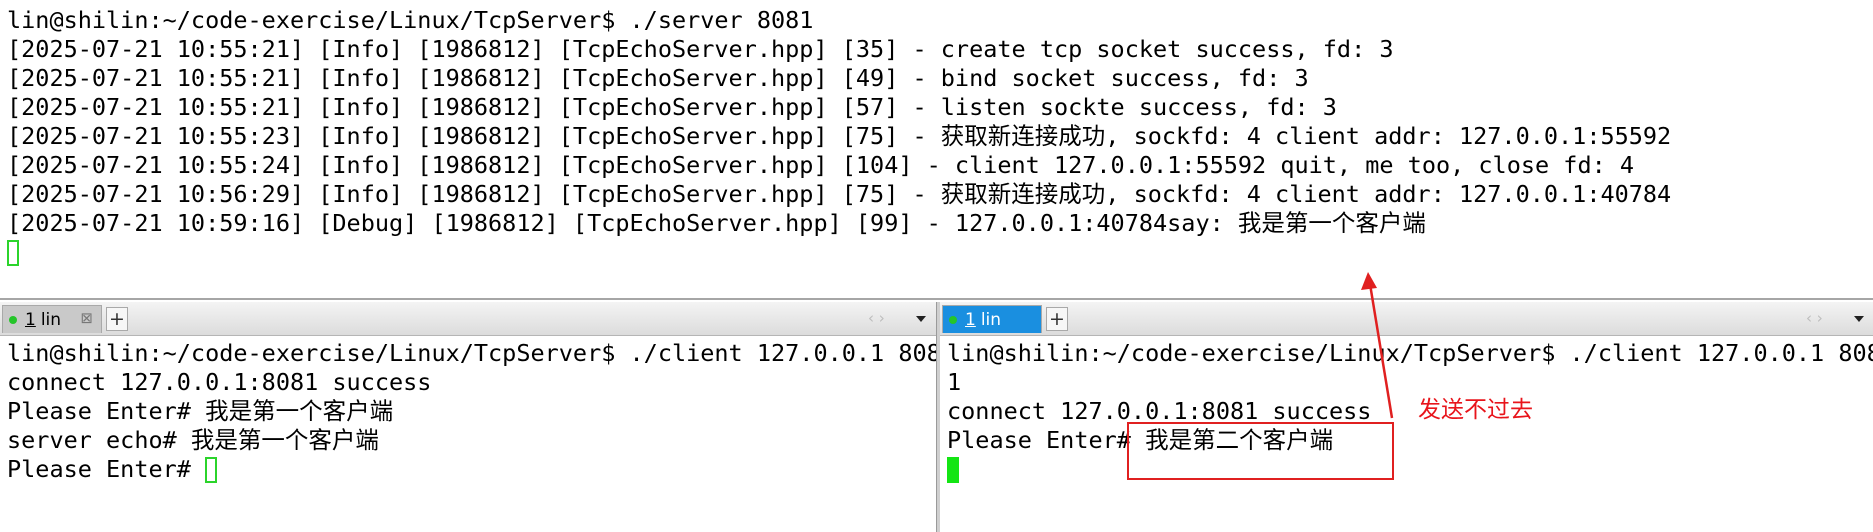  What do you see at coordinates (193, 440) in the screenshot?
I see `terminal-line: server echo# 我是第一个客户端` at bounding box center [193, 440].